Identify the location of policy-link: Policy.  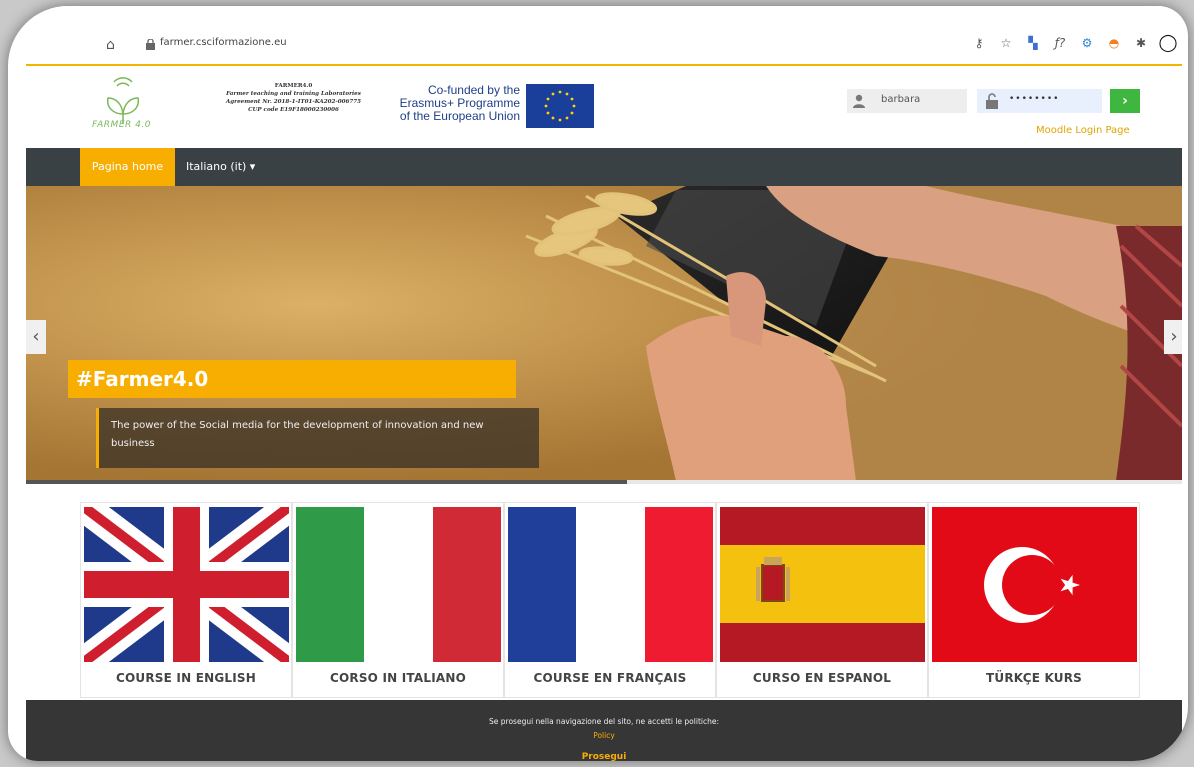
(604, 735).